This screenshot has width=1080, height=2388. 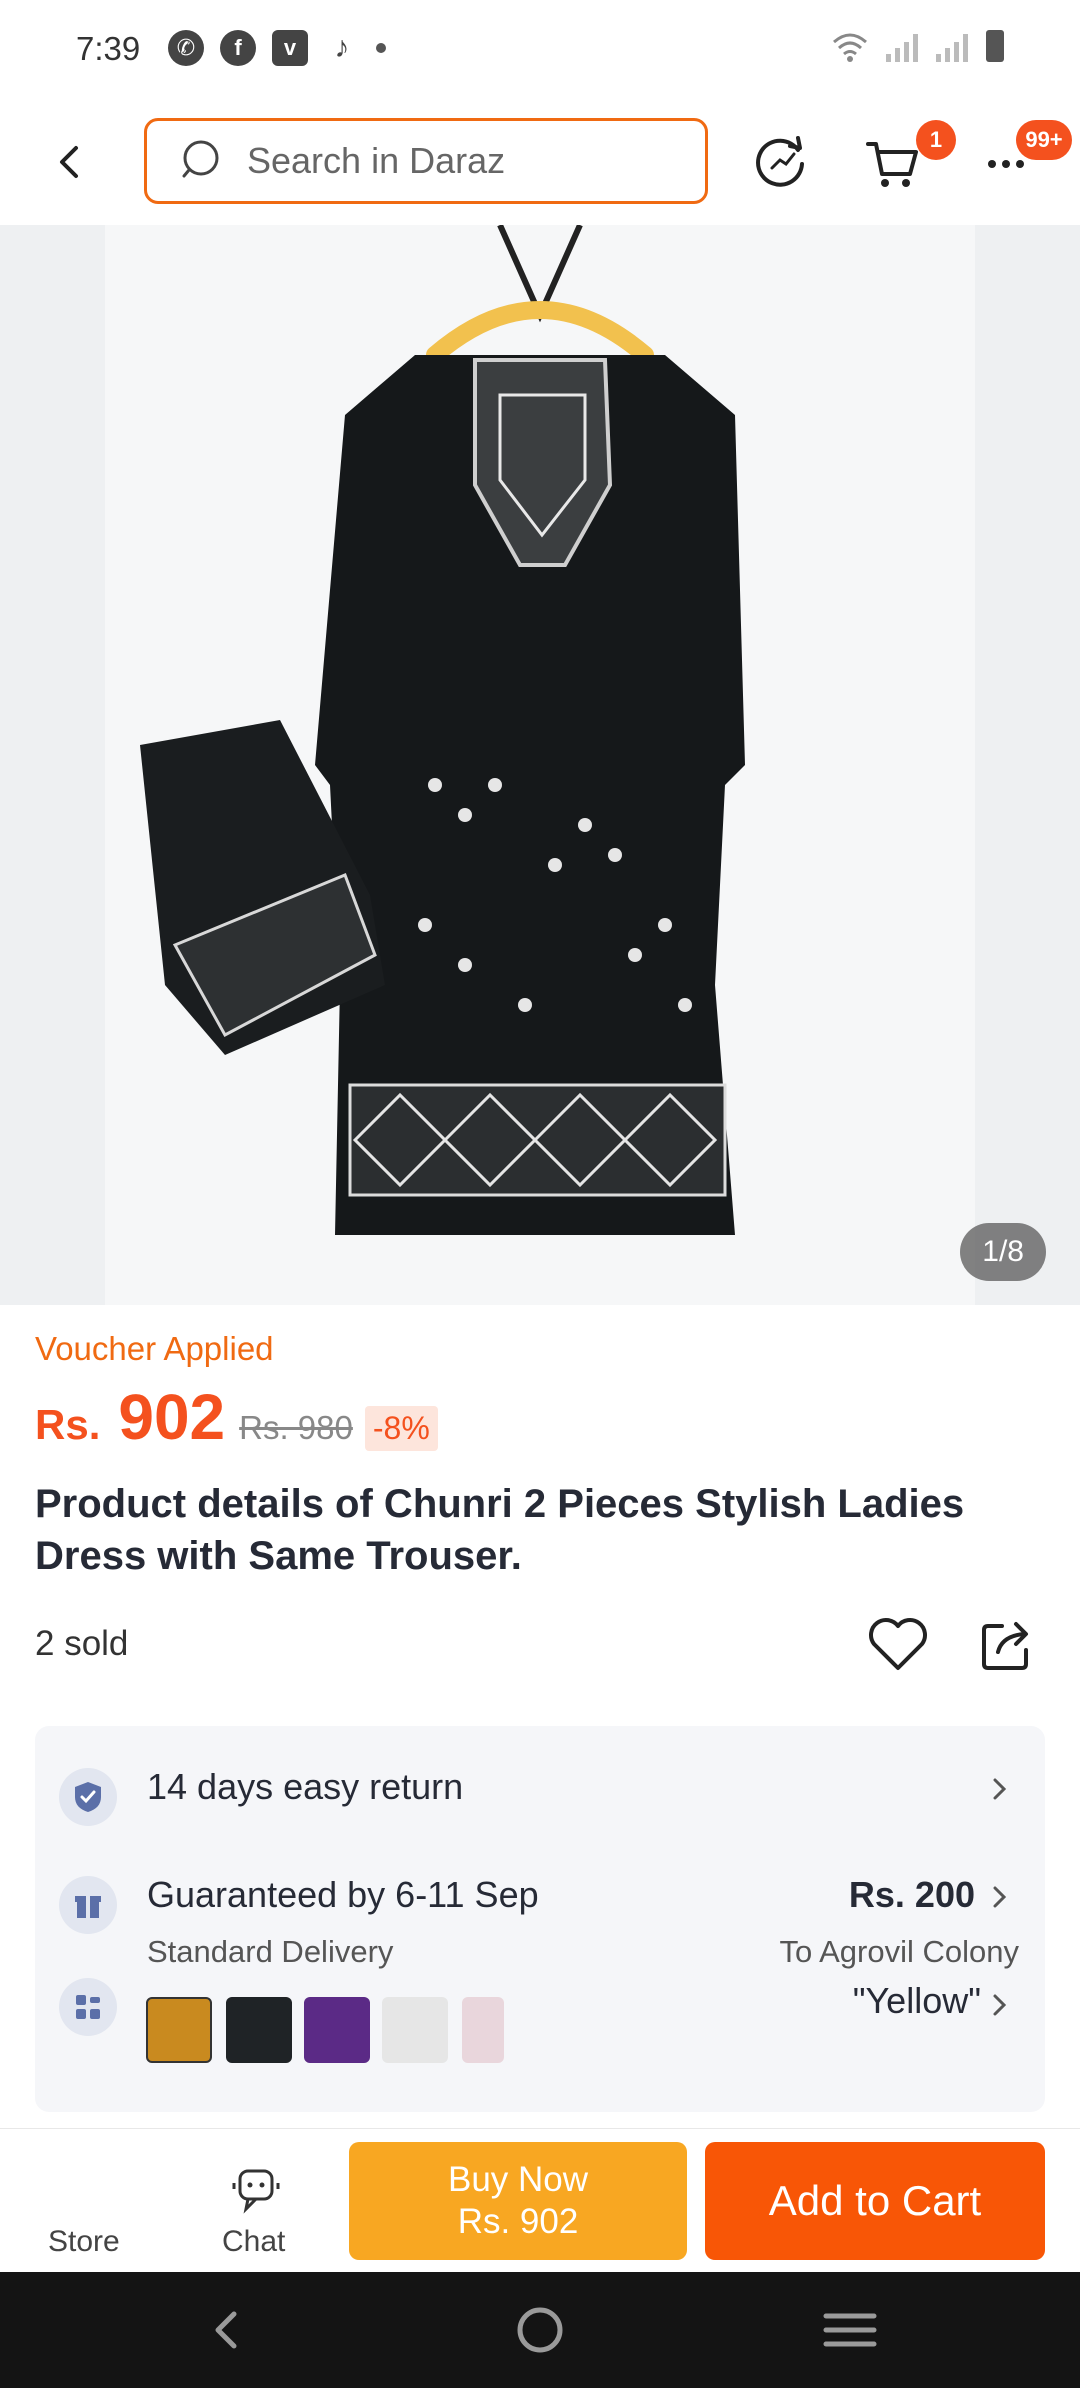 I want to click on facebook-icon: f, so click(x=238, y=48).